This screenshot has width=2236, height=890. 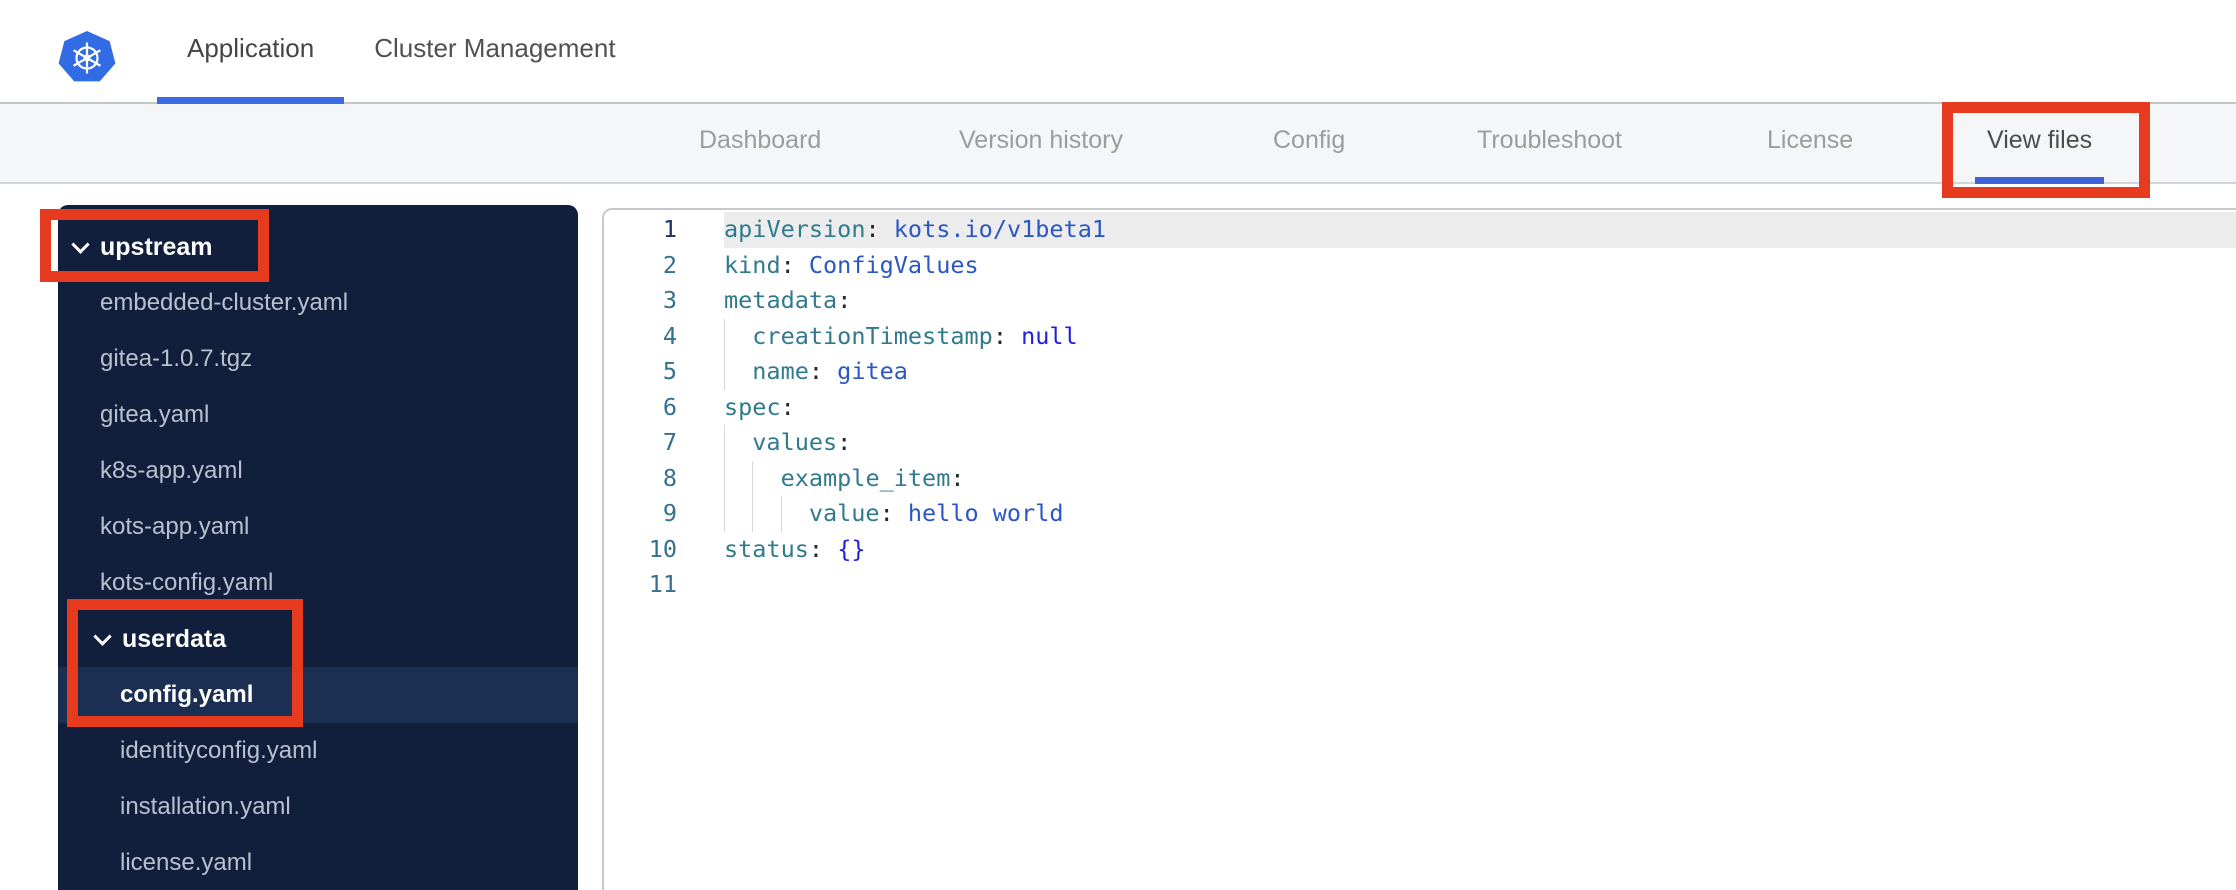 What do you see at coordinates (752, 264) in the screenshot?
I see `token-key: kind` at bounding box center [752, 264].